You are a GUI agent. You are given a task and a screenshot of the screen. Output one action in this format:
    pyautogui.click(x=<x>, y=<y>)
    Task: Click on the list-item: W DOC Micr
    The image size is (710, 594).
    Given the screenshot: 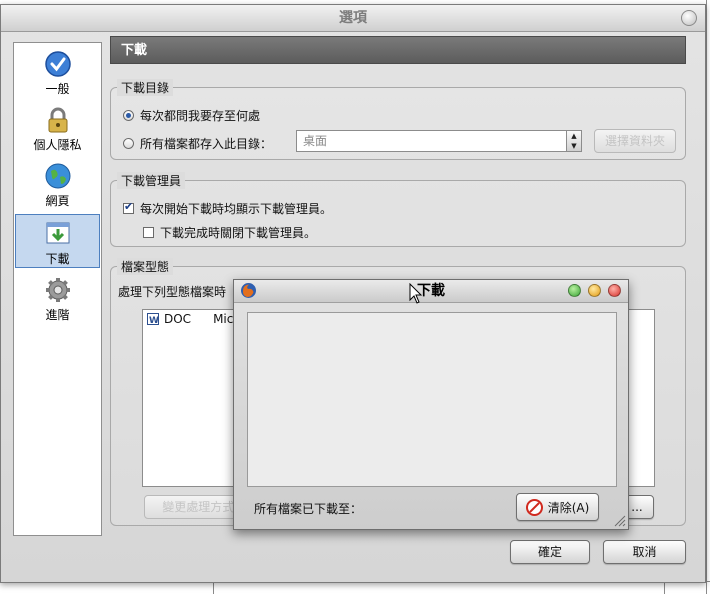 What is the action you would take?
    pyautogui.click(x=192, y=319)
    